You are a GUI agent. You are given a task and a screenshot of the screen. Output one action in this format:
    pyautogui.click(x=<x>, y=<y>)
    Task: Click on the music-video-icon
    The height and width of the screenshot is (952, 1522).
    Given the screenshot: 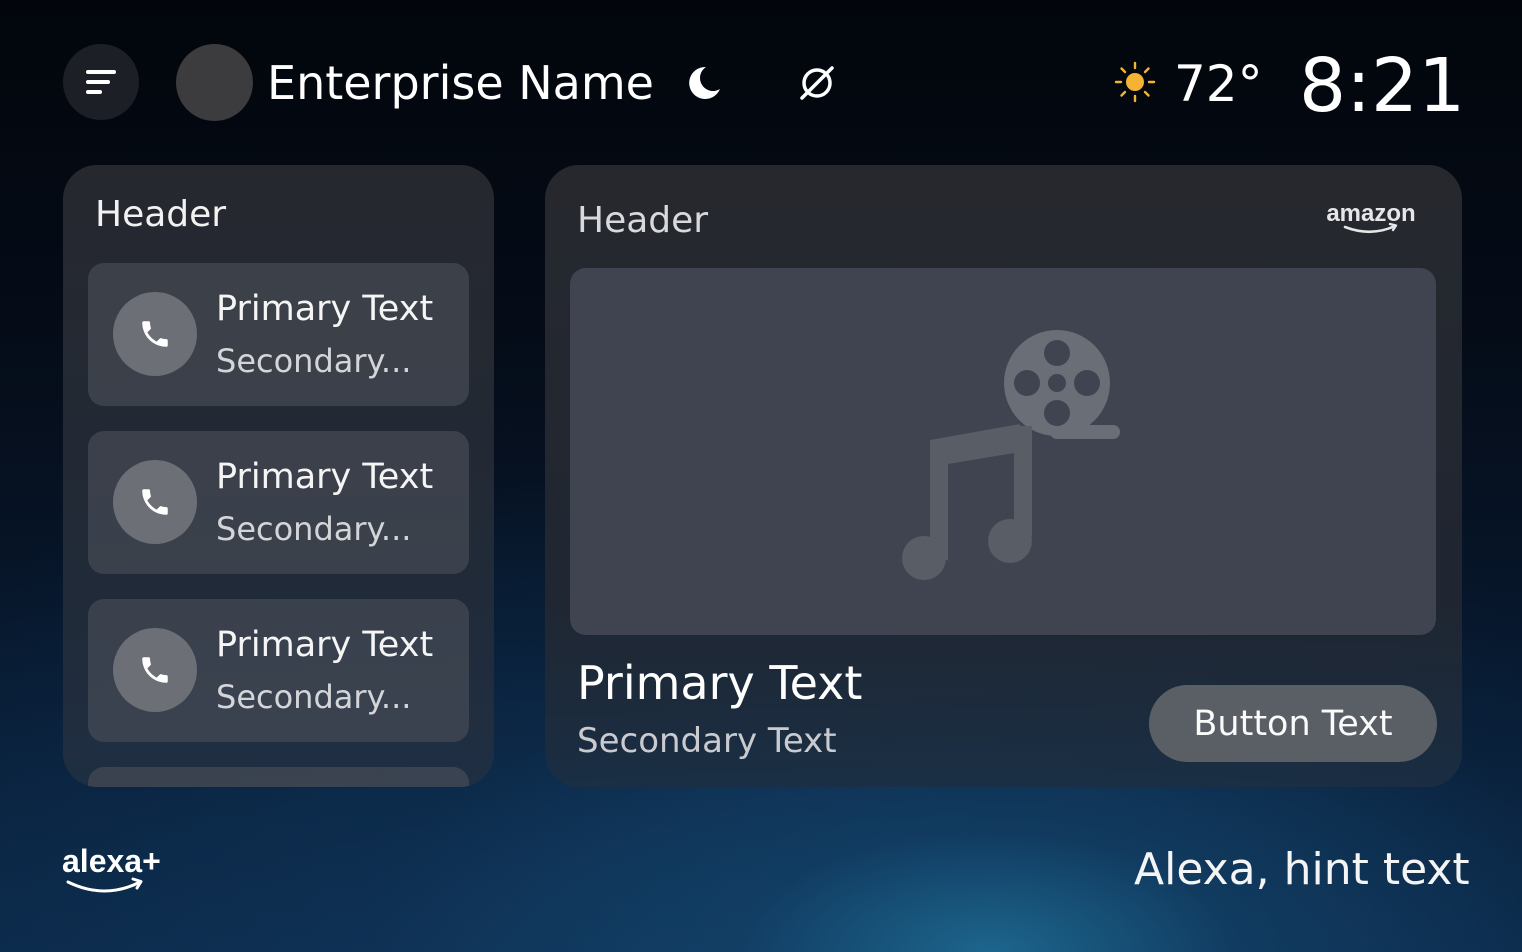 What is the action you would take?
    pyautogui.click(x=1011, y=455)
    